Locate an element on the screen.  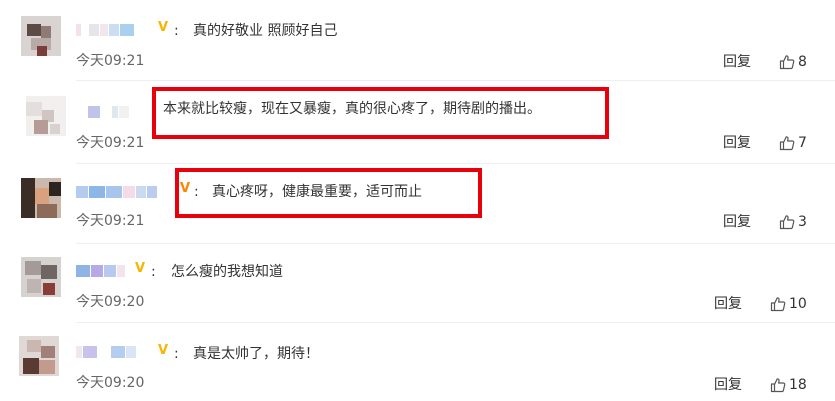
like-button: 8 is located at coordinates (793, 62).